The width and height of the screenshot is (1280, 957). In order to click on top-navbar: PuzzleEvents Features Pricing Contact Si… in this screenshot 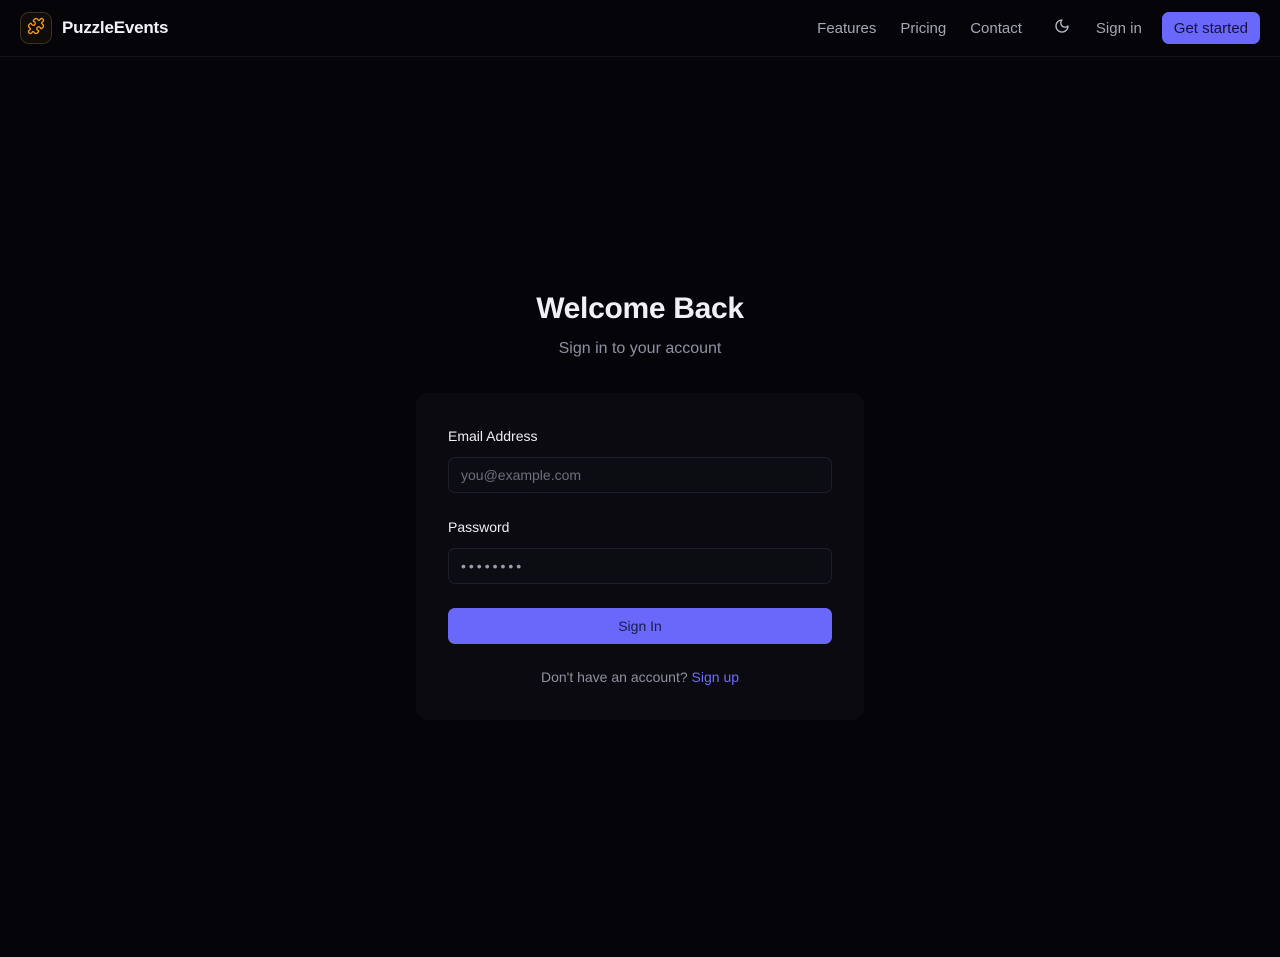, I will do `click(640, 28)`.